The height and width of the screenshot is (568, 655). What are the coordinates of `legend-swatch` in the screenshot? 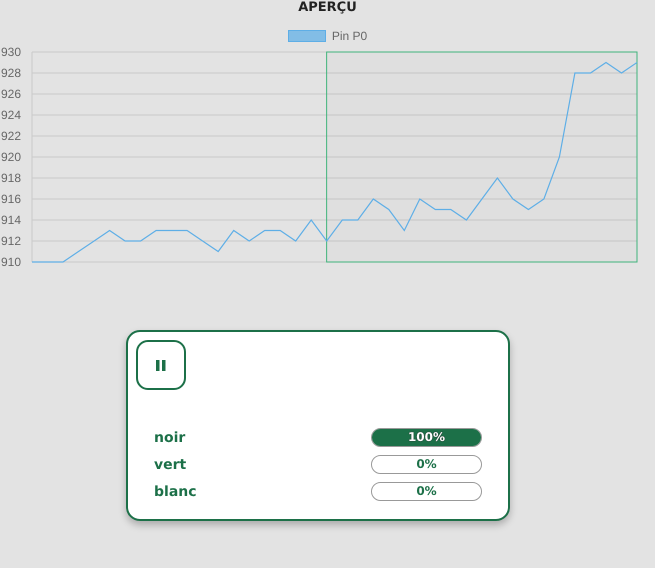 It's located at (307, 36).